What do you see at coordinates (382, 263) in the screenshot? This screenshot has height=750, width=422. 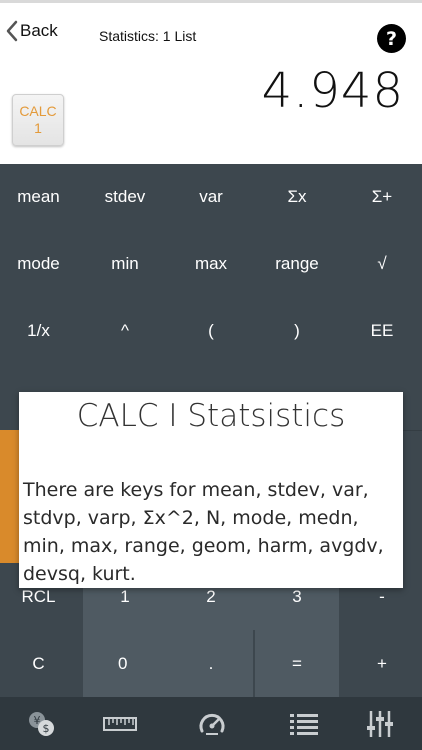 I see `key-sqrt: √` at bounding box center [382, 263].